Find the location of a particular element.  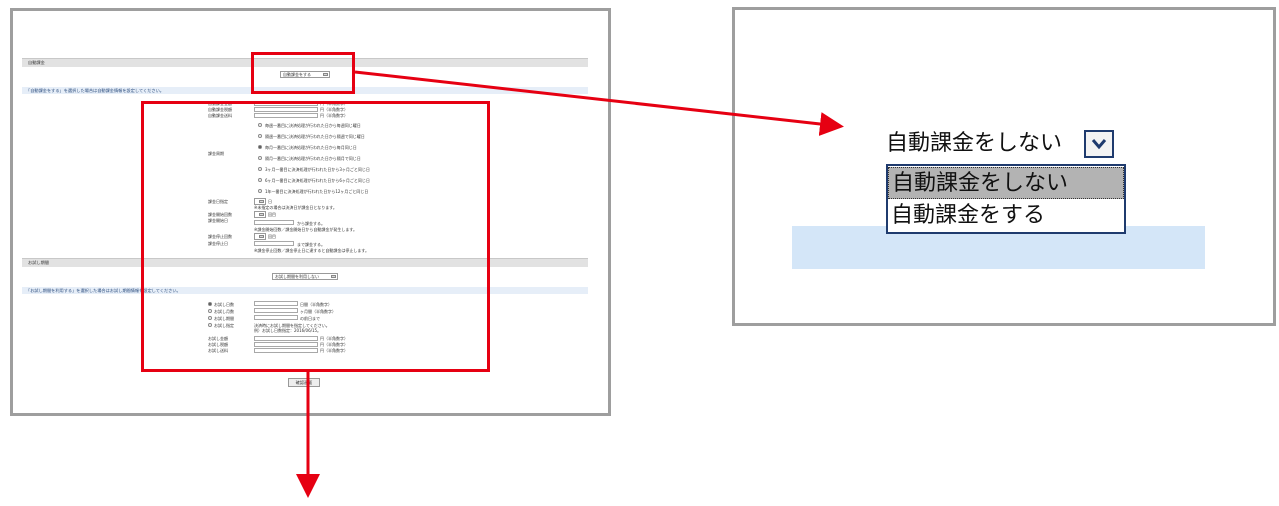

arrow-to-zoom is located at coordinates (599, 103).